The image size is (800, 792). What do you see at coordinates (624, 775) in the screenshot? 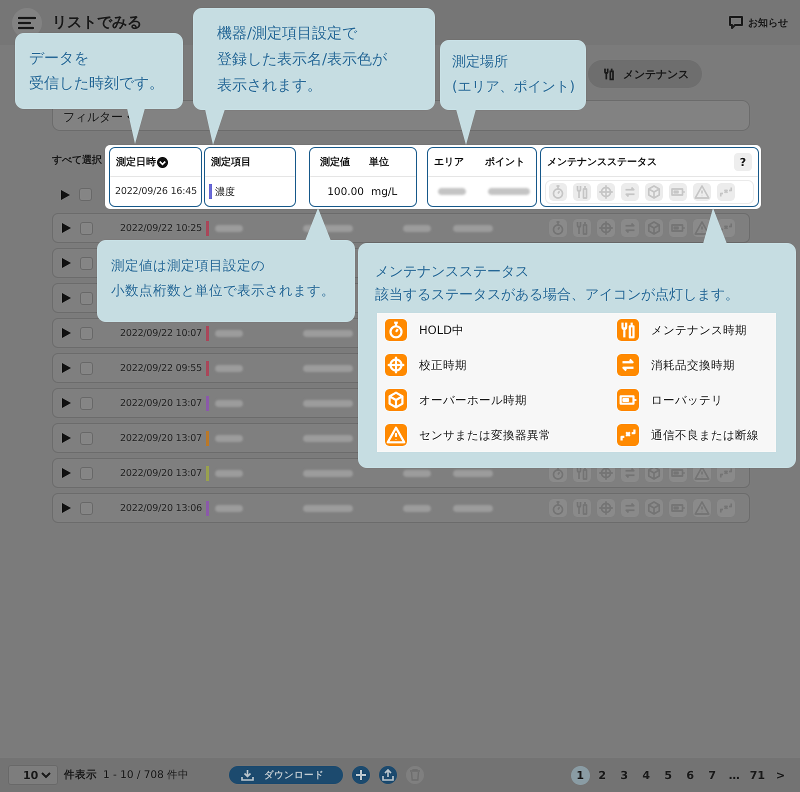
I see `page-button: 3` at bounding box center [624, 775].